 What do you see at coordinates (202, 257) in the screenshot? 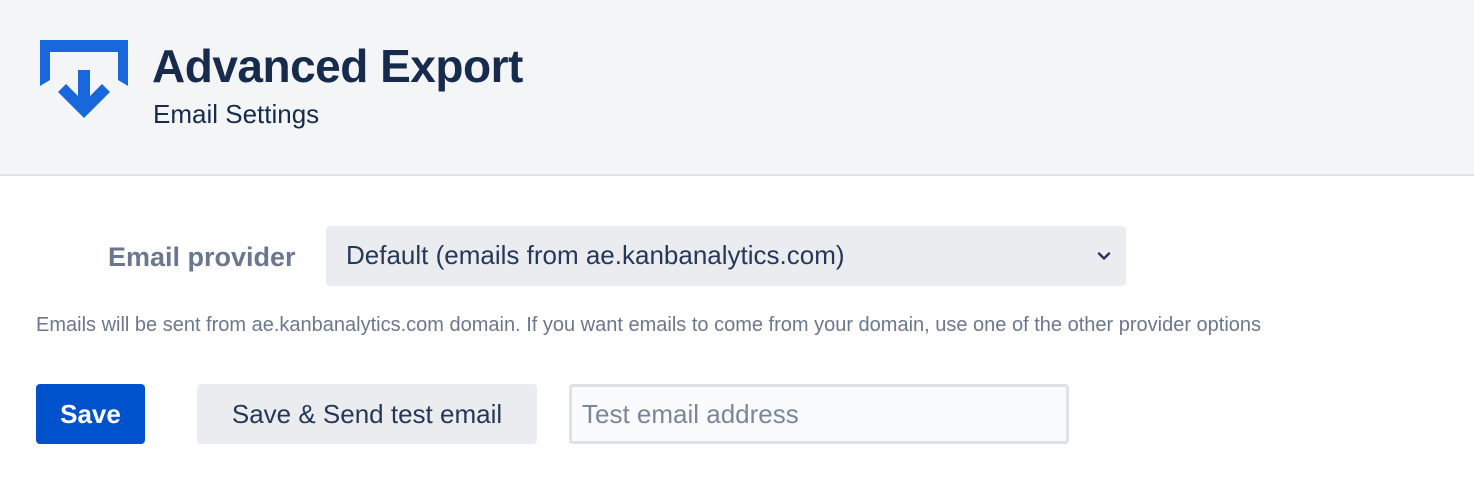
I see `email-provider-label: Email provider` at bounding box center [202, 257].